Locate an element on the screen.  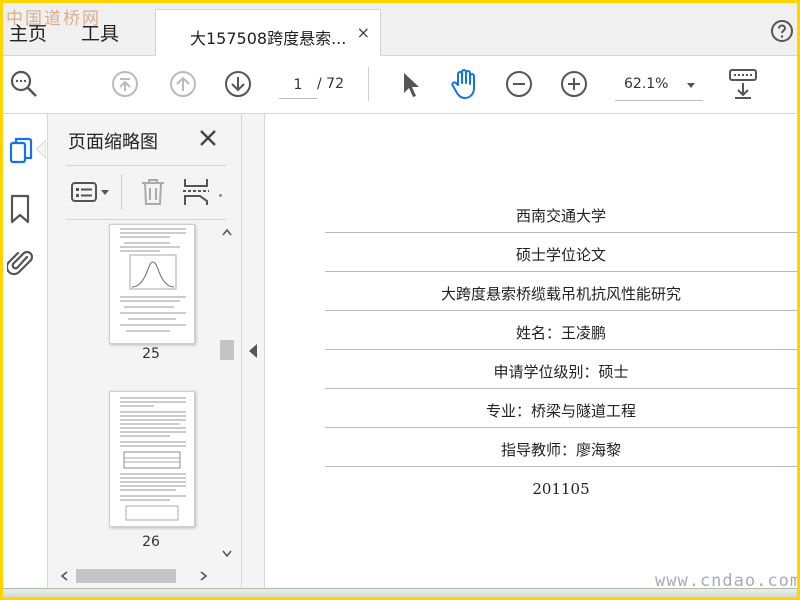
document-tab: 大157508跨度悬索... × is located at coordinates (268, 32).